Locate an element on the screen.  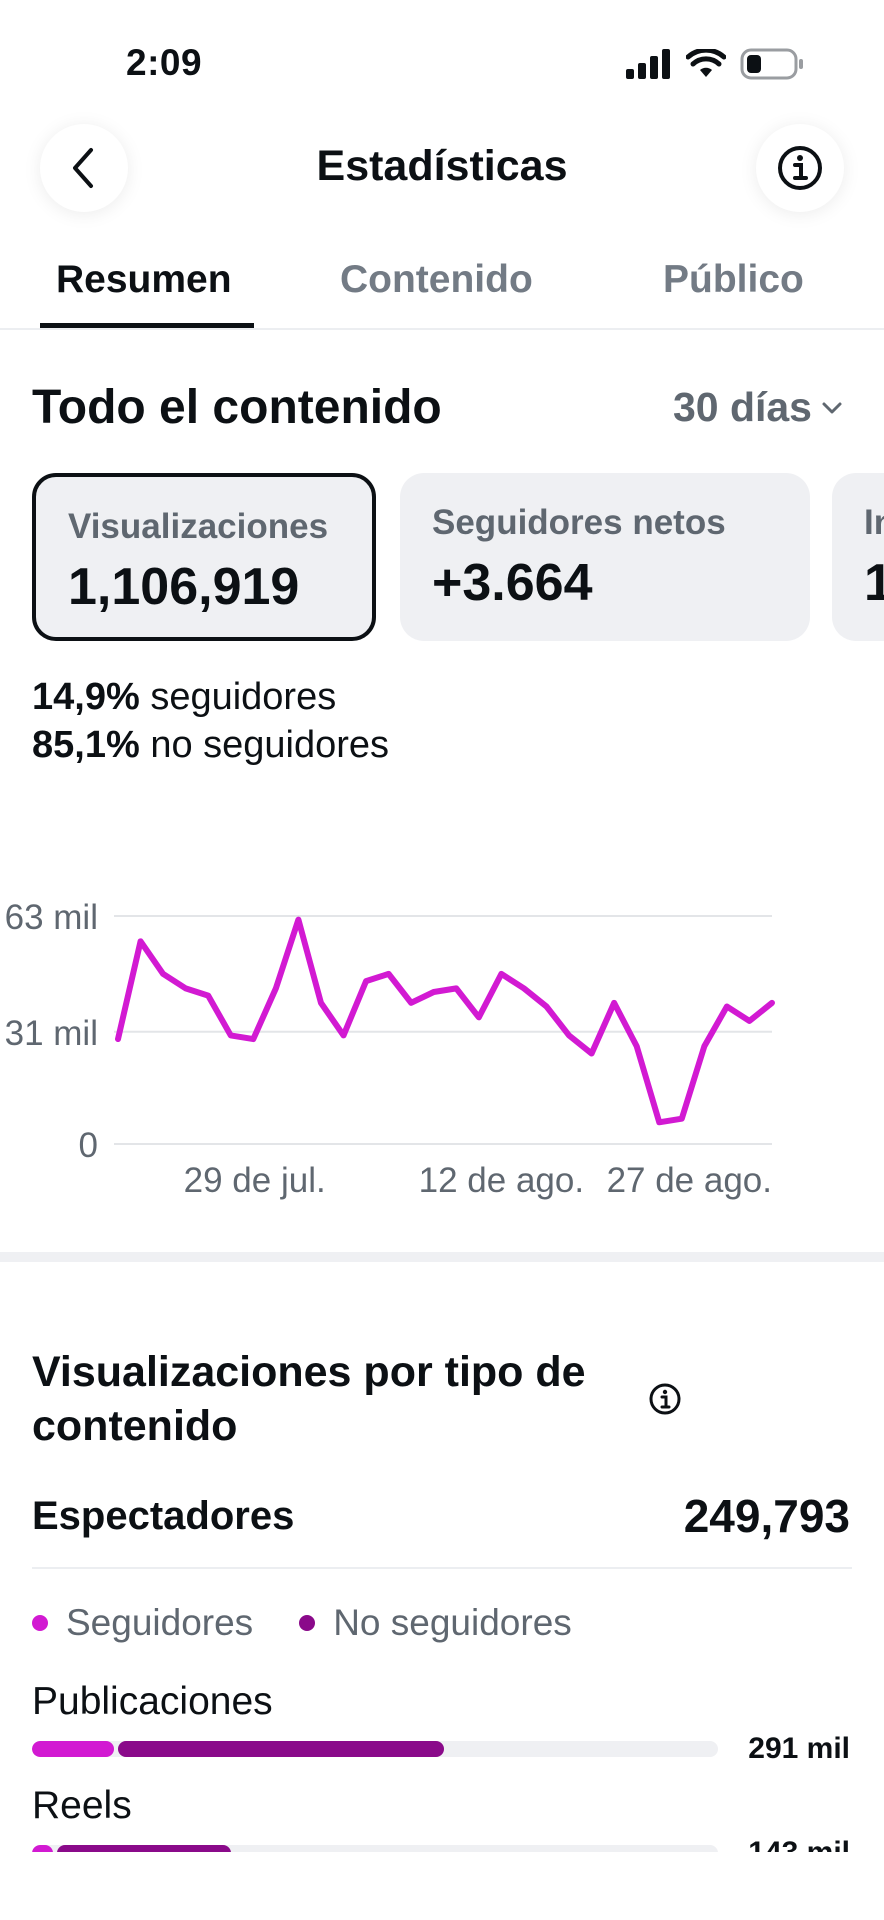
y-tick-label: 0 is located at coordinates (88, 1145).